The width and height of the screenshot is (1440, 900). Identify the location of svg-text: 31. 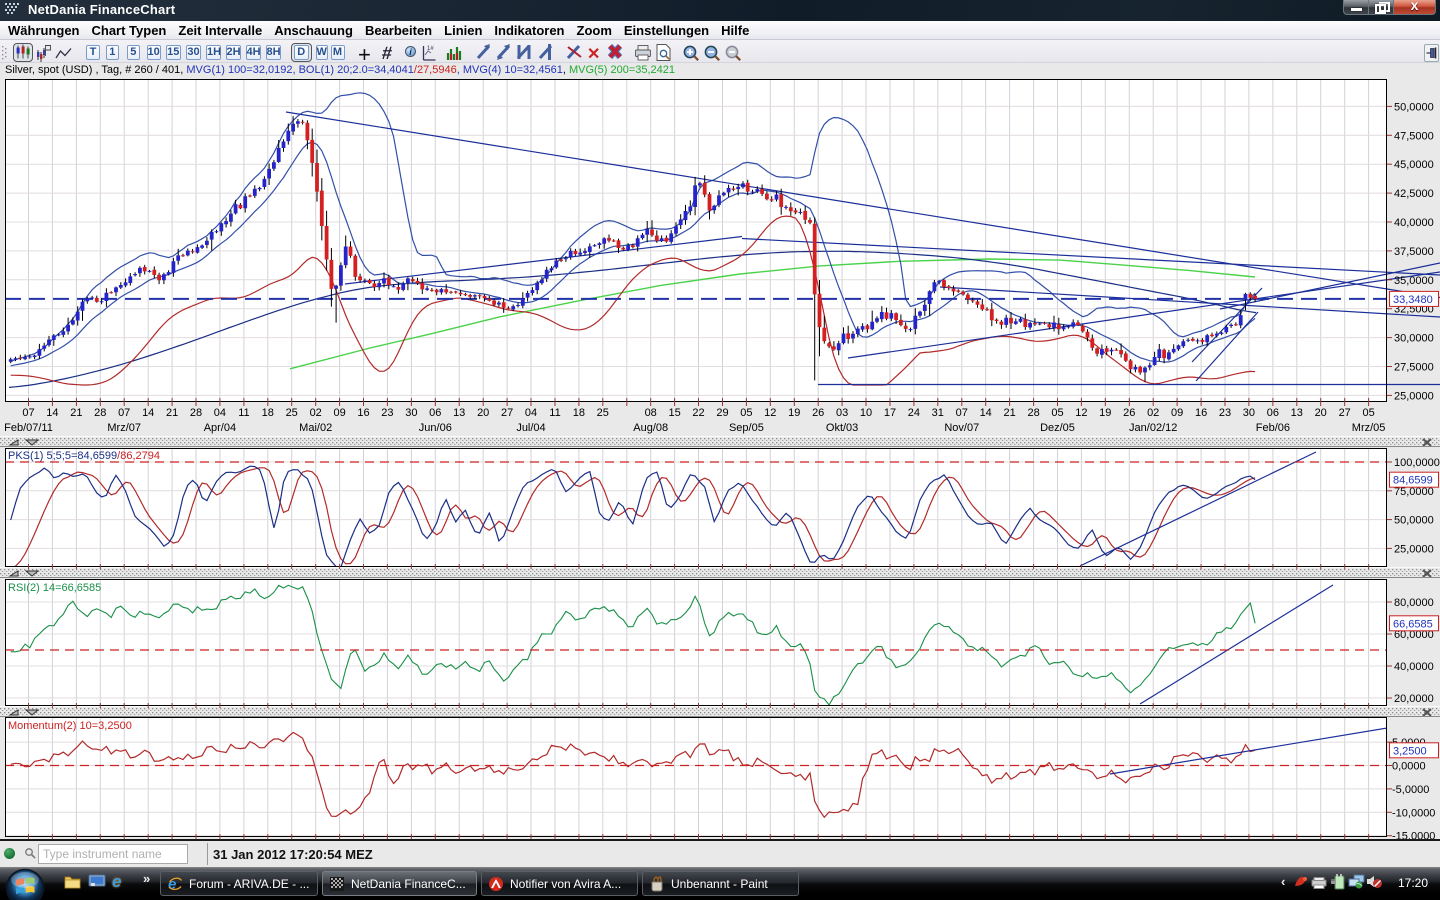
(938, 413).